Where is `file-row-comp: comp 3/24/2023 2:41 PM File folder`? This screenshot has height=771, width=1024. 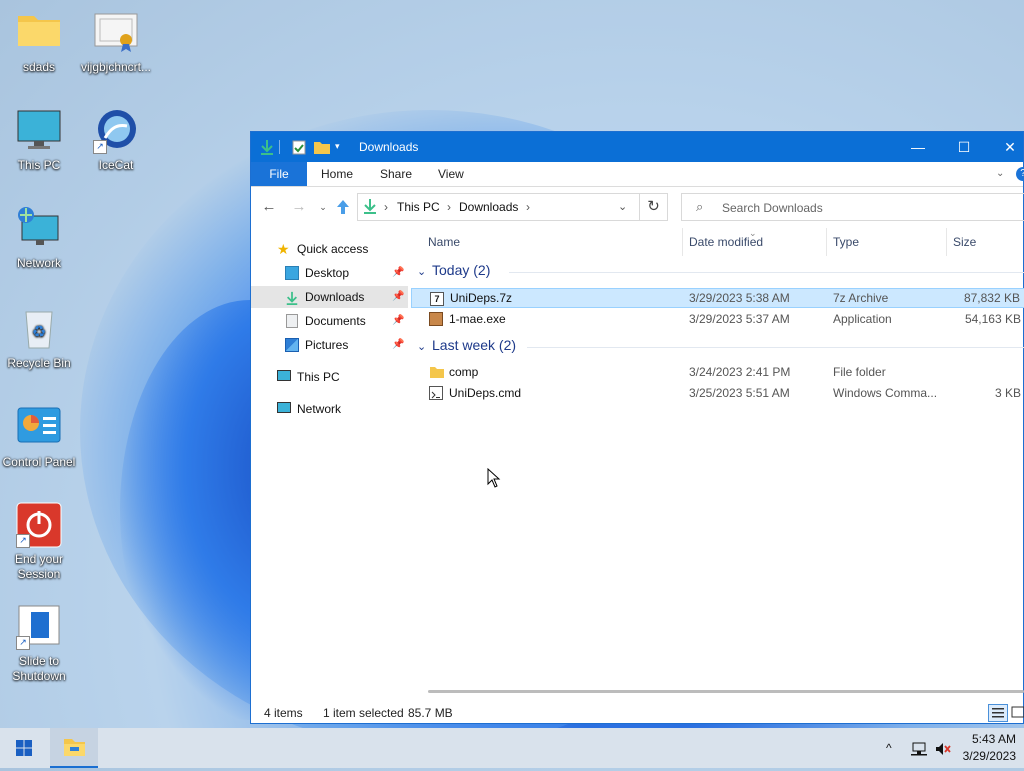 file-row-comp: comp 3/24/2023 2:41 PM File folder is located at coordinates (717, 372).